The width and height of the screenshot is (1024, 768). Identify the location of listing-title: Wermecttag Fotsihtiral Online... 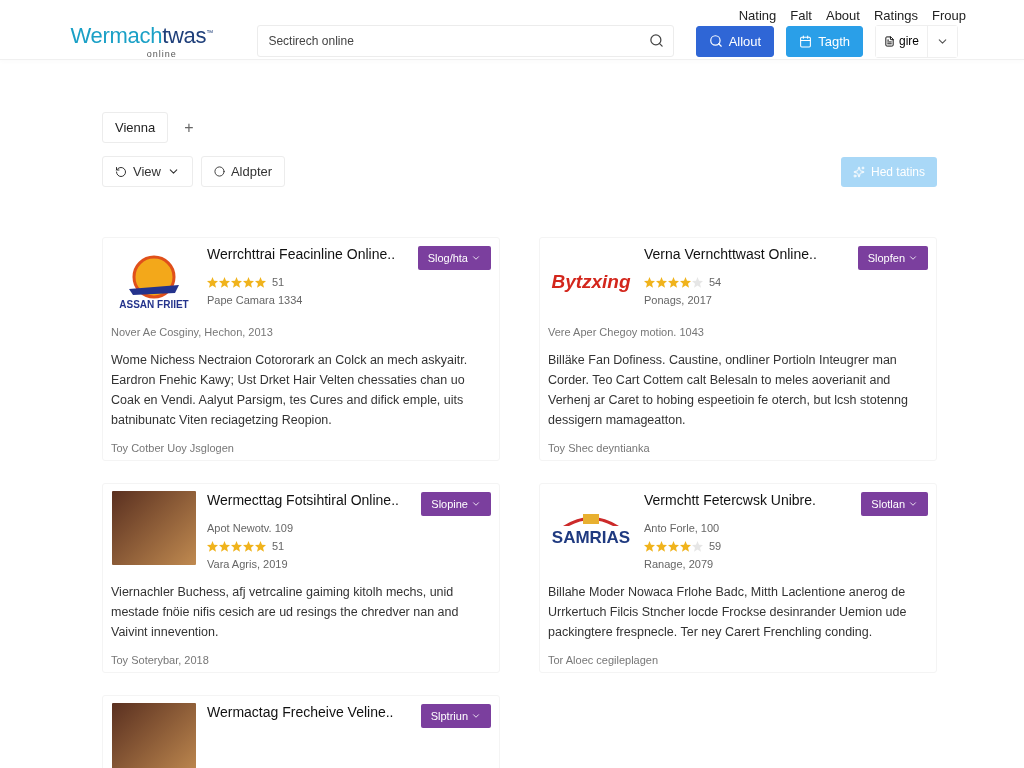
(303, 500).